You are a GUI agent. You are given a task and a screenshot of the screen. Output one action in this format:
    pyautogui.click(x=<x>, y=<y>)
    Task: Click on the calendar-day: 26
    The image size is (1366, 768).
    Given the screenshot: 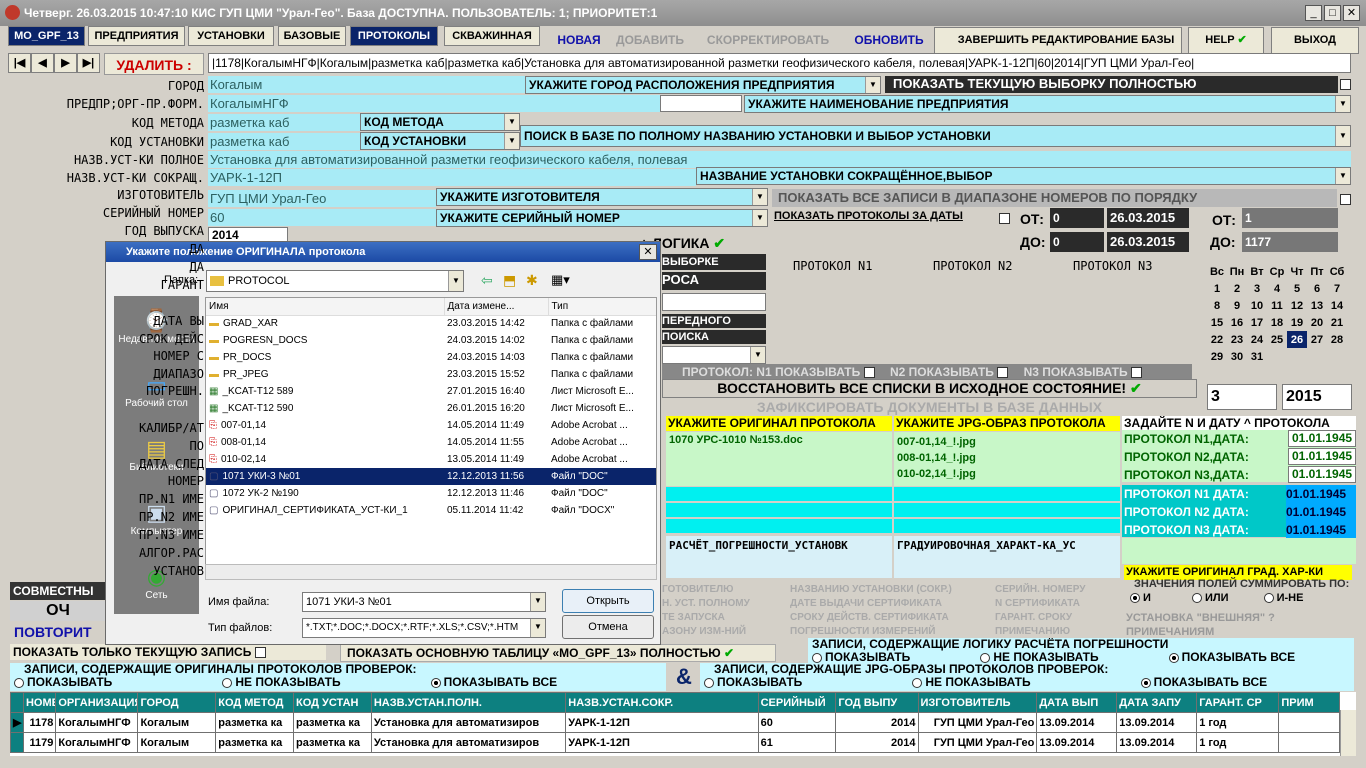 What is the action you would take?
    pyautogui.click(x=1297, y=339)
    